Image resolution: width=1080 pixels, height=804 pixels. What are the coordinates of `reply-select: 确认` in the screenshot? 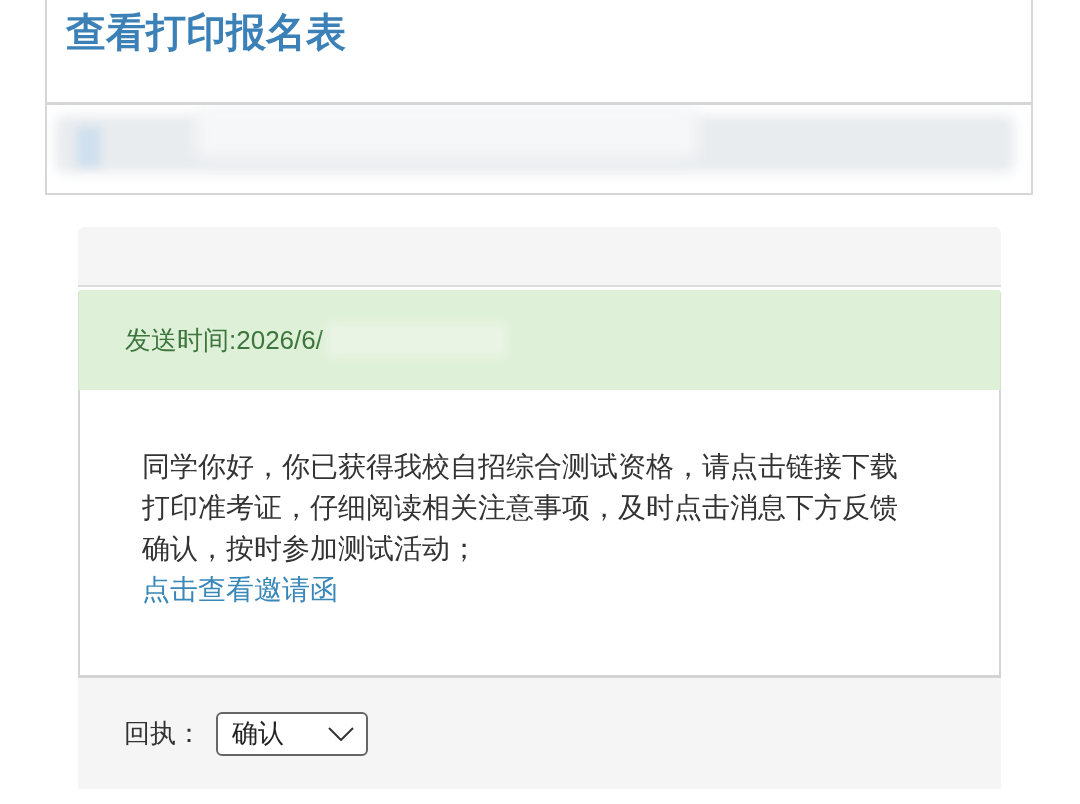 It's located at (292, 733).